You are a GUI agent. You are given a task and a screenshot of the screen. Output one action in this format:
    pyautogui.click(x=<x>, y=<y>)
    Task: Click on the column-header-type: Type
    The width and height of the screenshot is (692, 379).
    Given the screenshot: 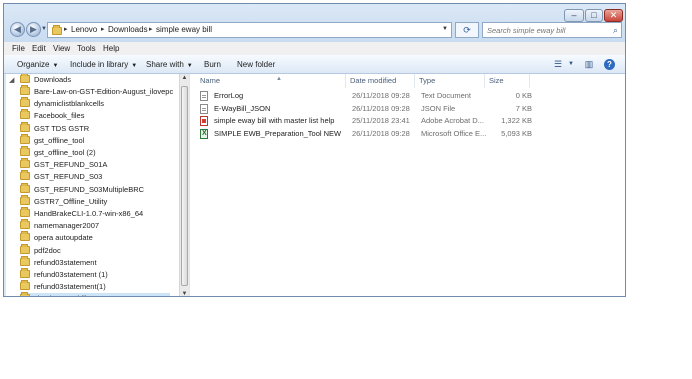 What is the action you would take?
    pyautogui.click(x=450, y=81)
    